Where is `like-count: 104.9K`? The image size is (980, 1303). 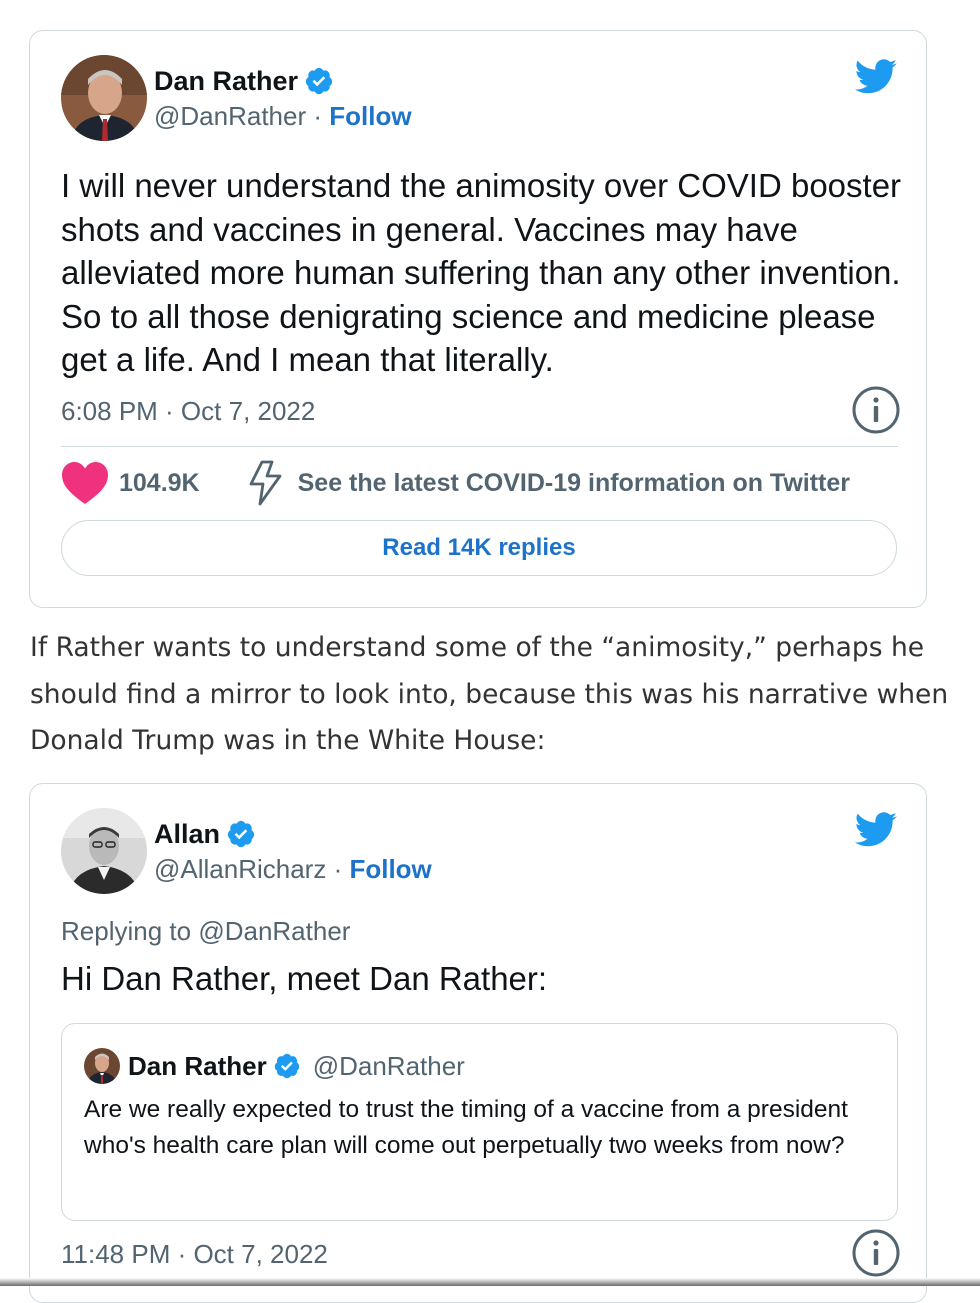 like-count: 104.9K is located at coordinates (159, 483).